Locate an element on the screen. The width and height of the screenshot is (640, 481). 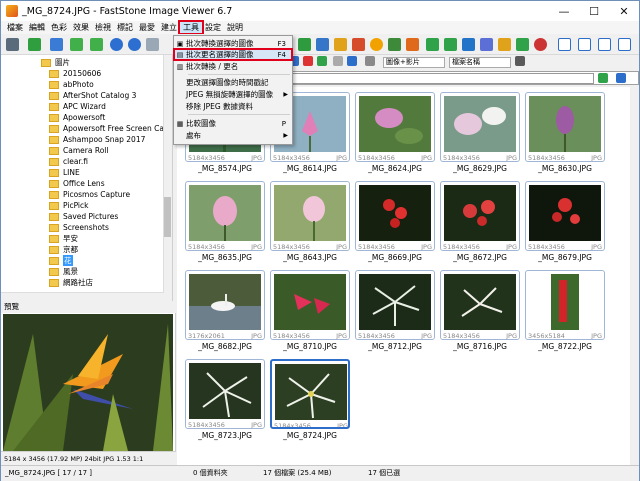
redo-icon is located at coordinates (450, 44).